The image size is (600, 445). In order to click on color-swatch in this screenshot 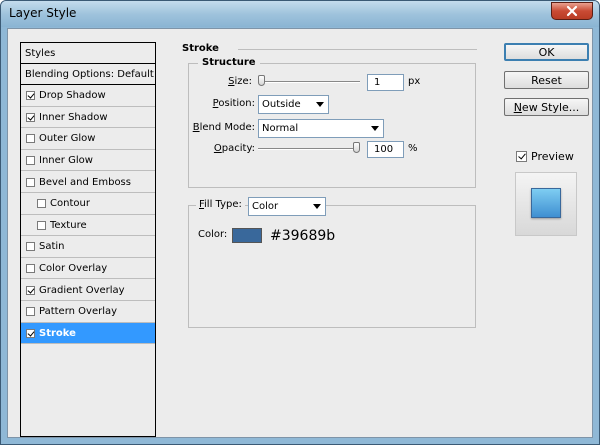, I will do `click(247, 235)`.